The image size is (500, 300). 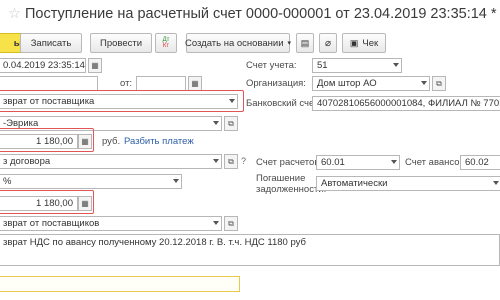 What do you see at coordinates (238, 43) in the screenshot?
I see `create-based-on-button: Создать на основании ▾` at bounding box center [238, 43].